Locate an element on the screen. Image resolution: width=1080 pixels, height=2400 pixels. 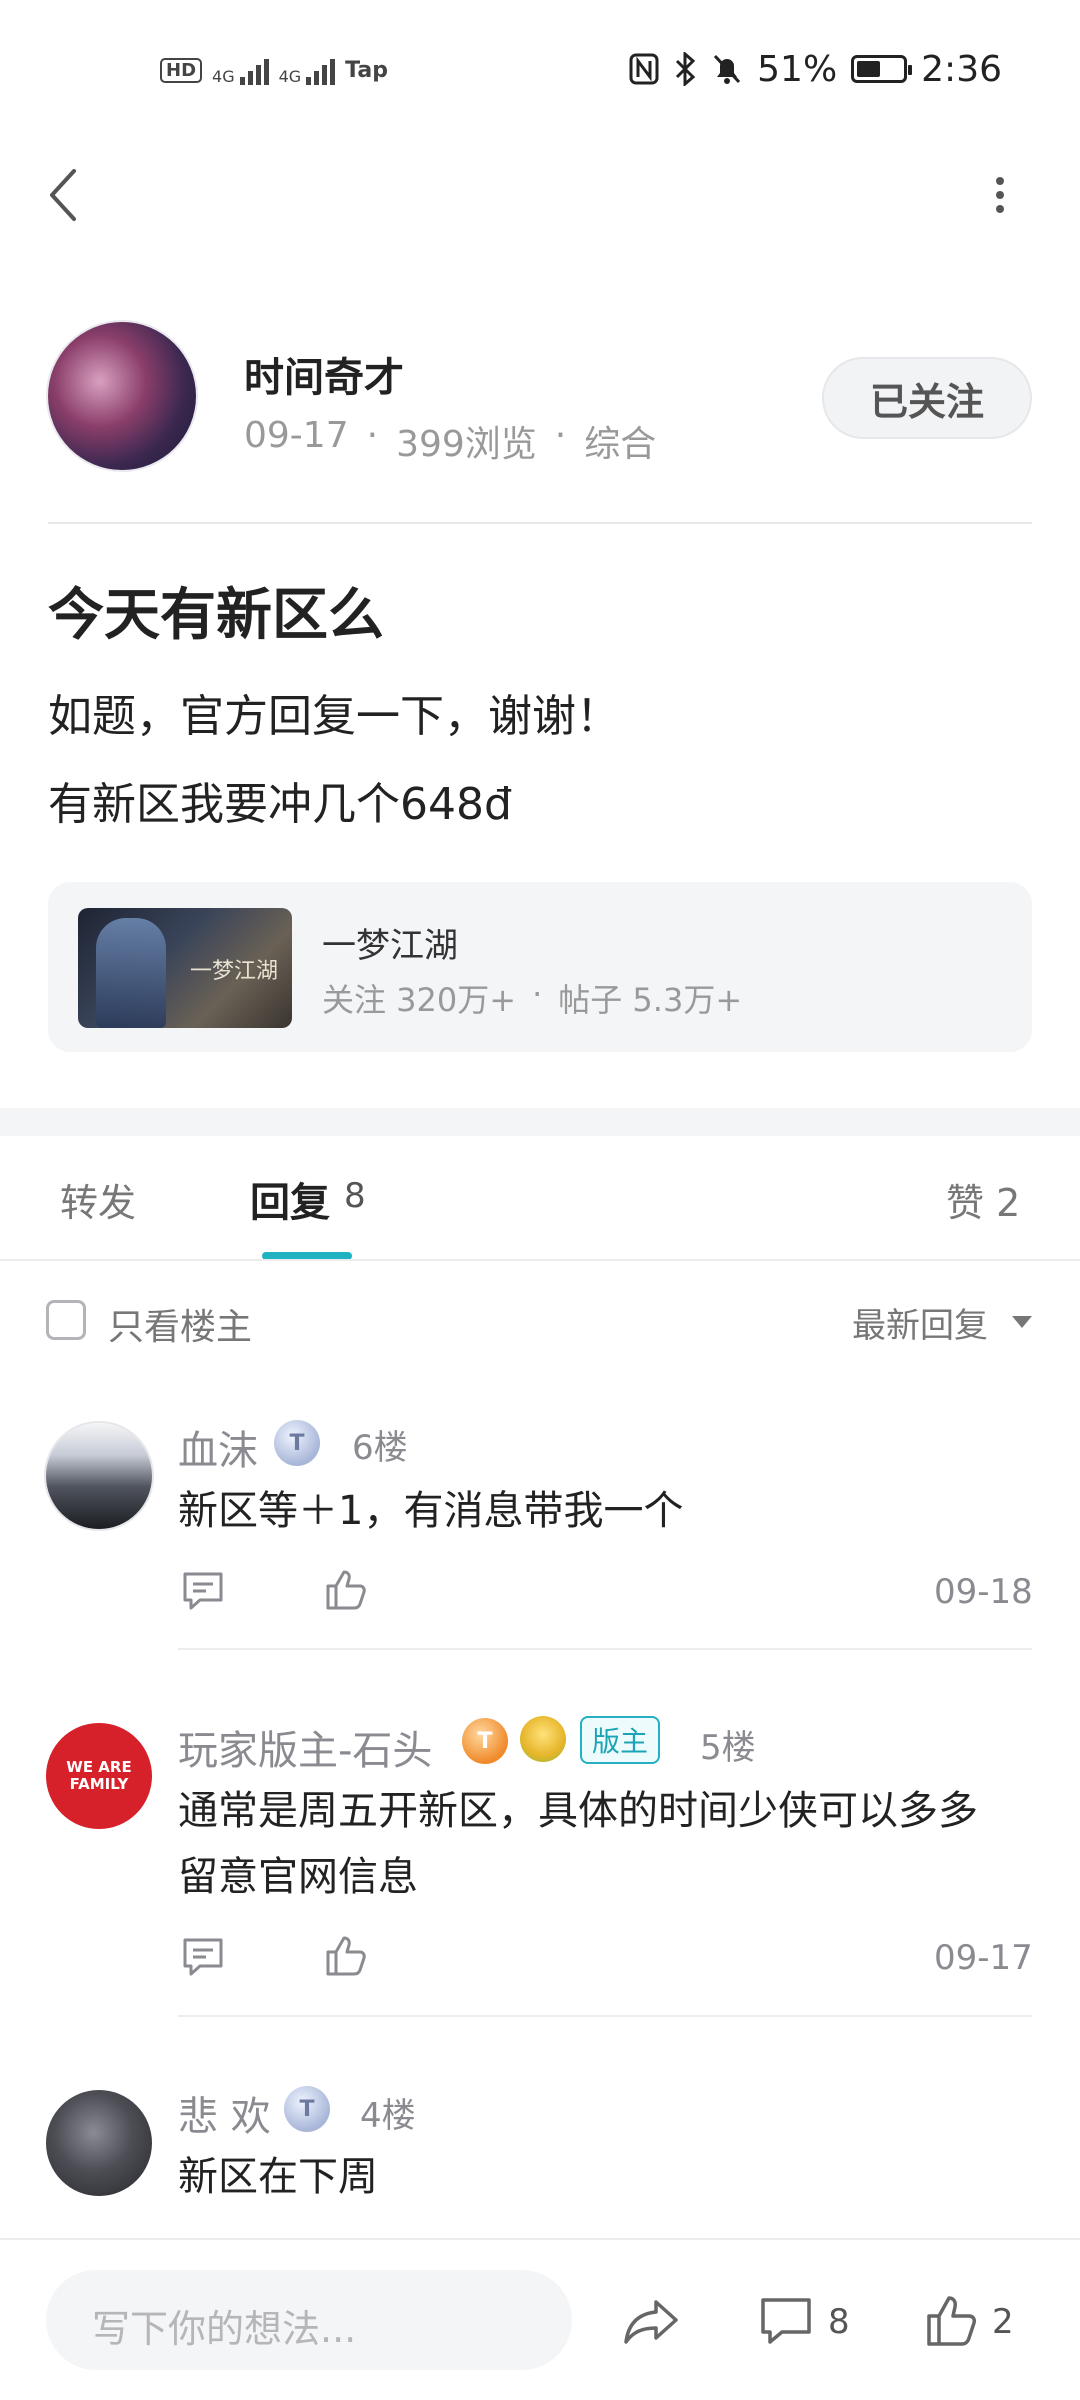
mute-bell-icon is located at coordinates (727, 69).